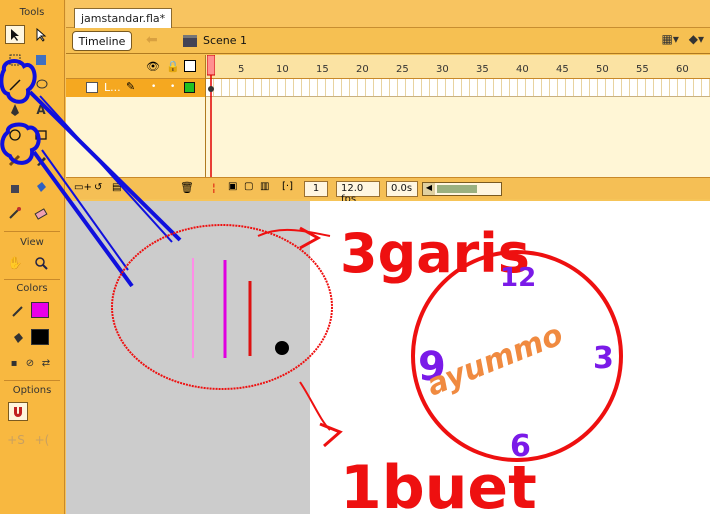 This screenshot has width=710, height=514. I want to click on fill-color-label, so click(18, 337).